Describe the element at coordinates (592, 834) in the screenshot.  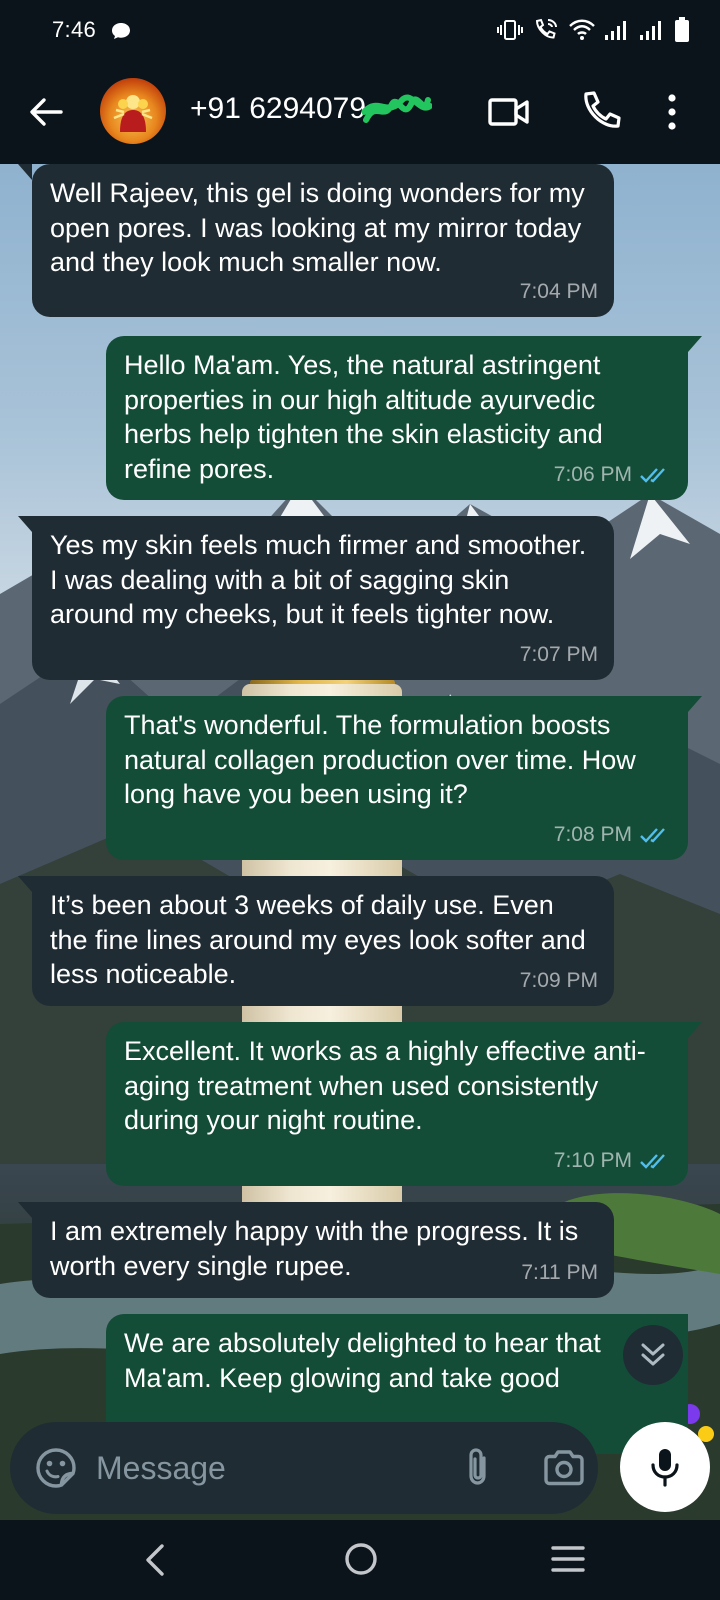
I see `message-time: 7:08 PM` at that location.